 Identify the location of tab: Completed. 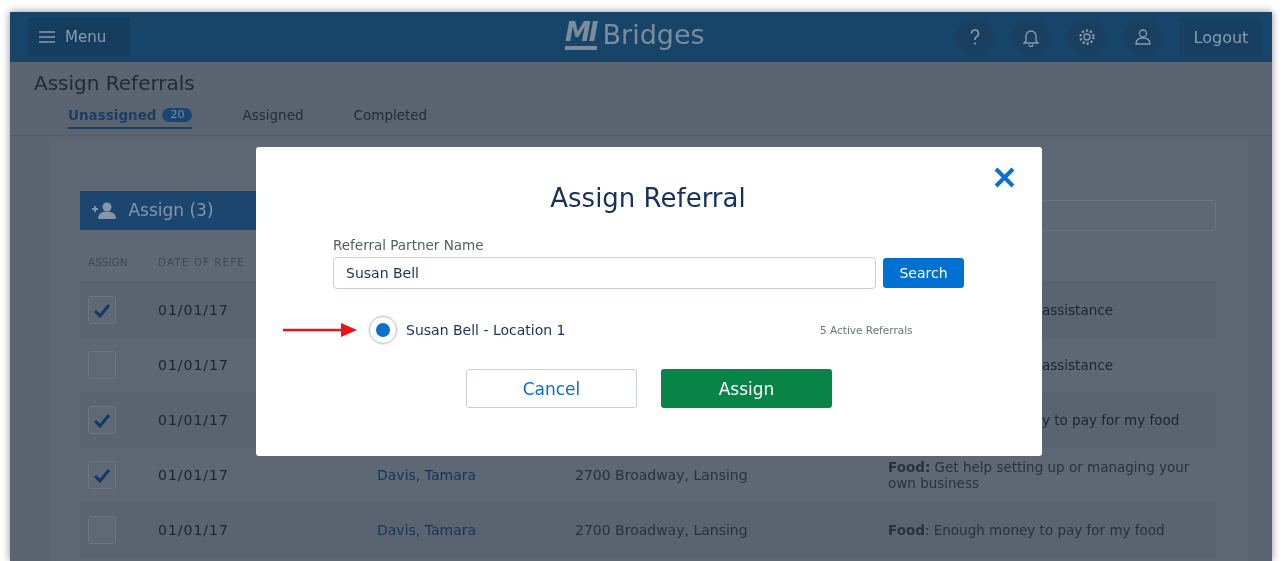
(390, 117).